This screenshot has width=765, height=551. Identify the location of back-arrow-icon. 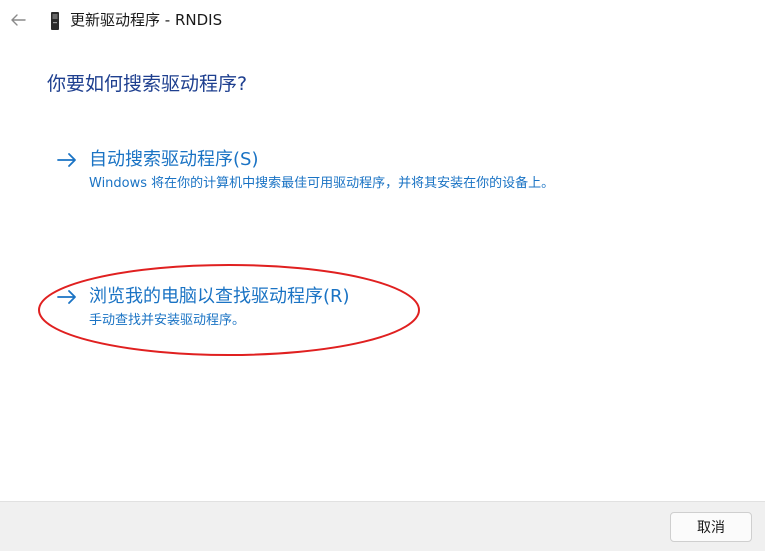
(18, 20).